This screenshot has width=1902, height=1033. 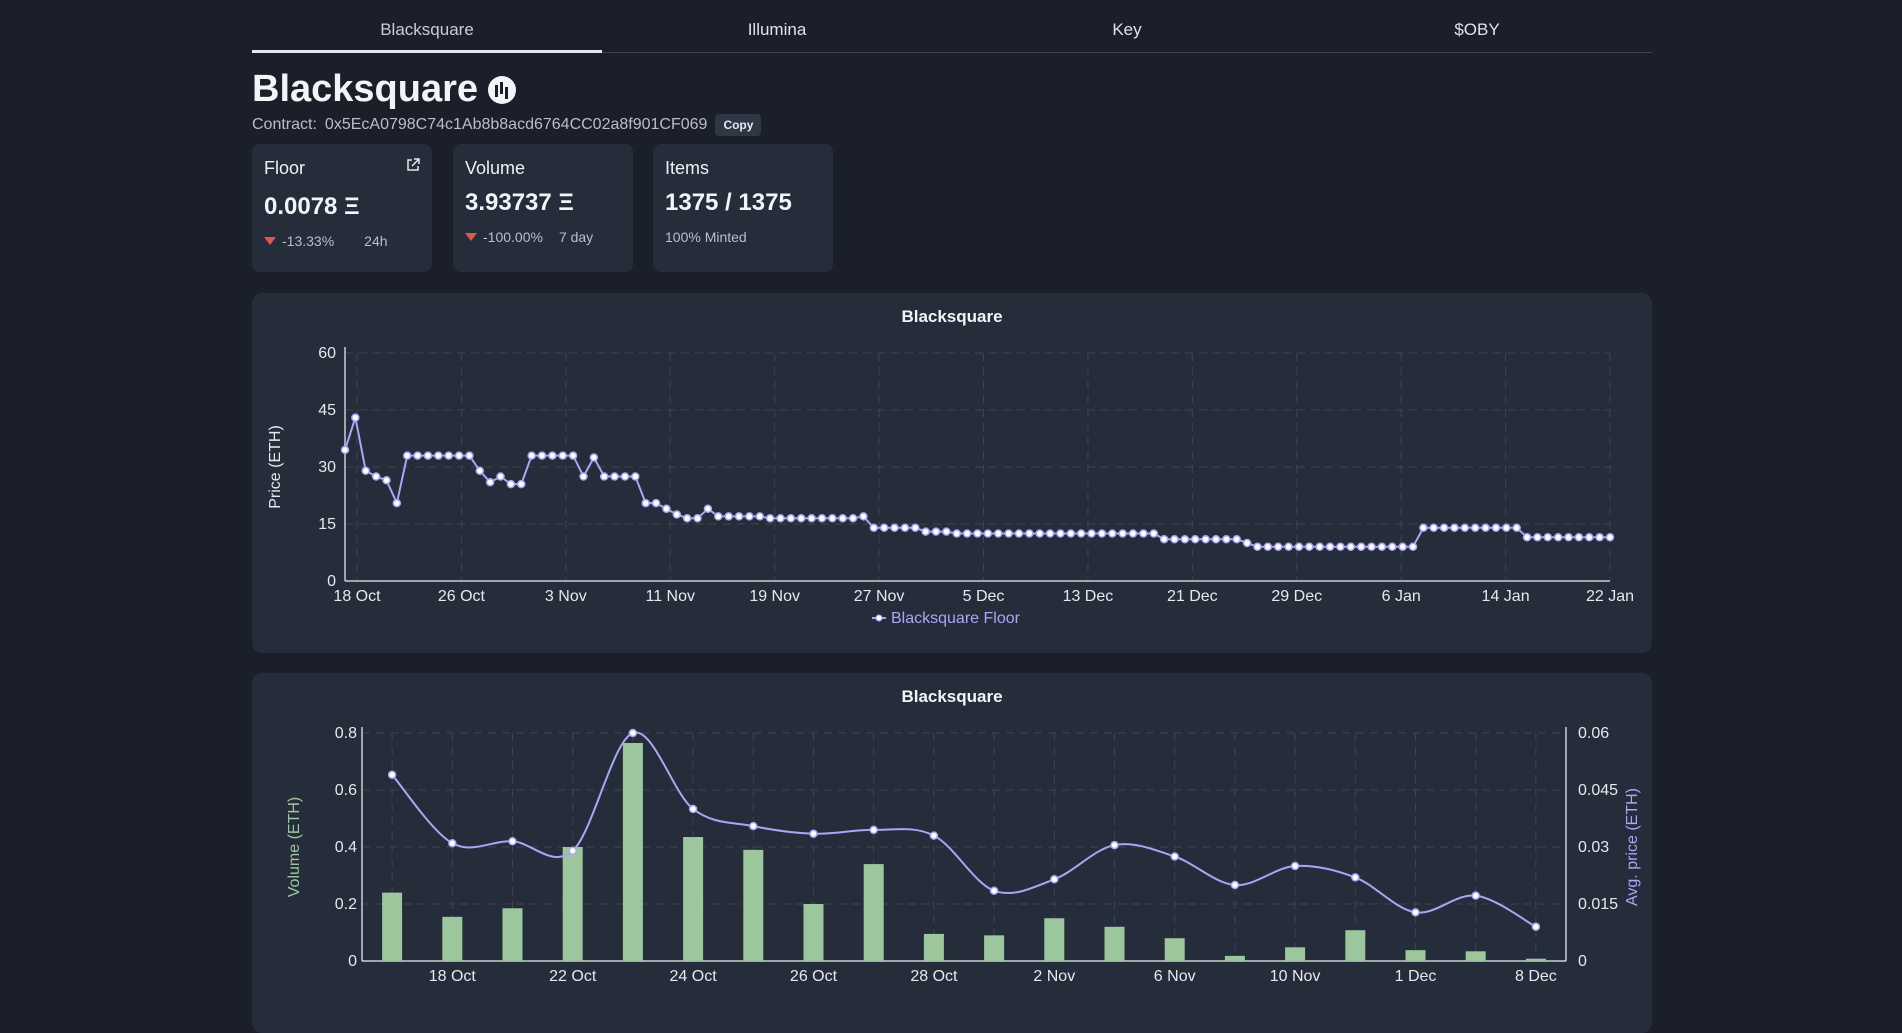 What do you see at coordinates (513, 237) in the screenshot?
I see `volume-change: -100.00%` at bounding box center [513, 237].